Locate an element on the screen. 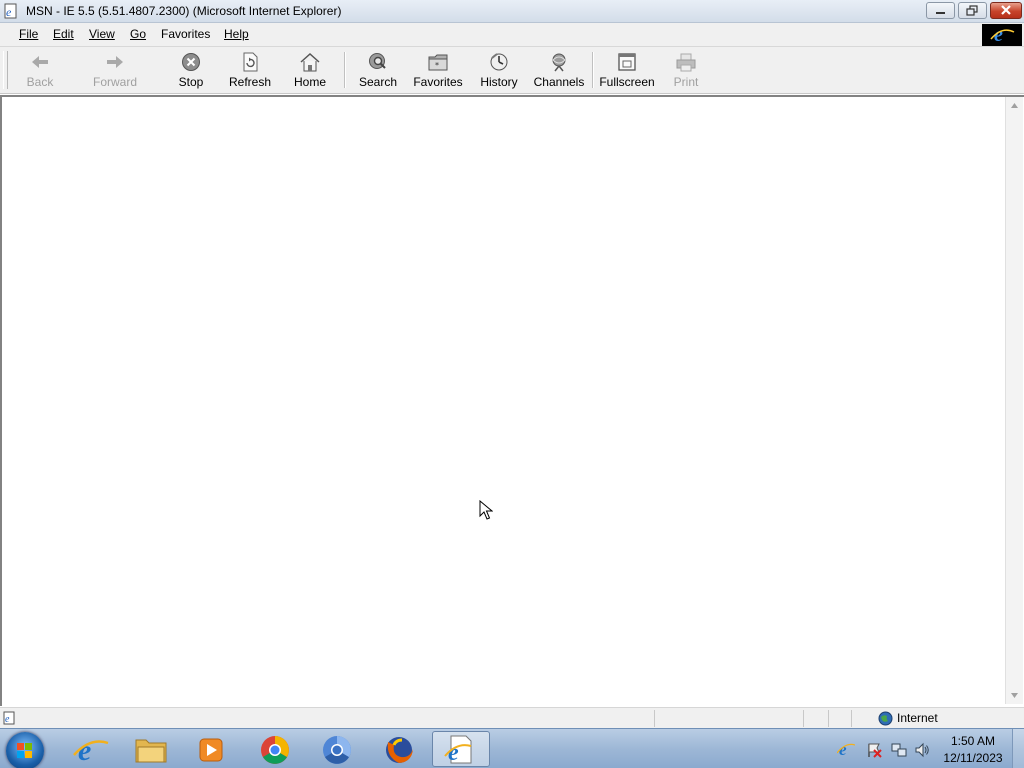 The image size is (1024, 768). restore-icon is located at coordinates (972, 10).